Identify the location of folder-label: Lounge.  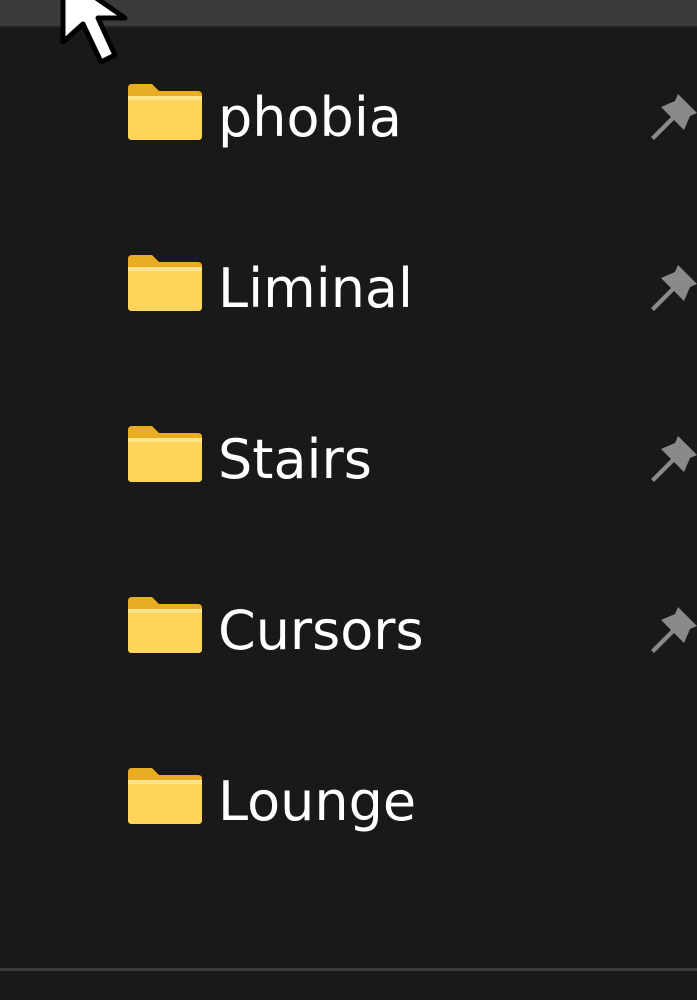
(317, 801).